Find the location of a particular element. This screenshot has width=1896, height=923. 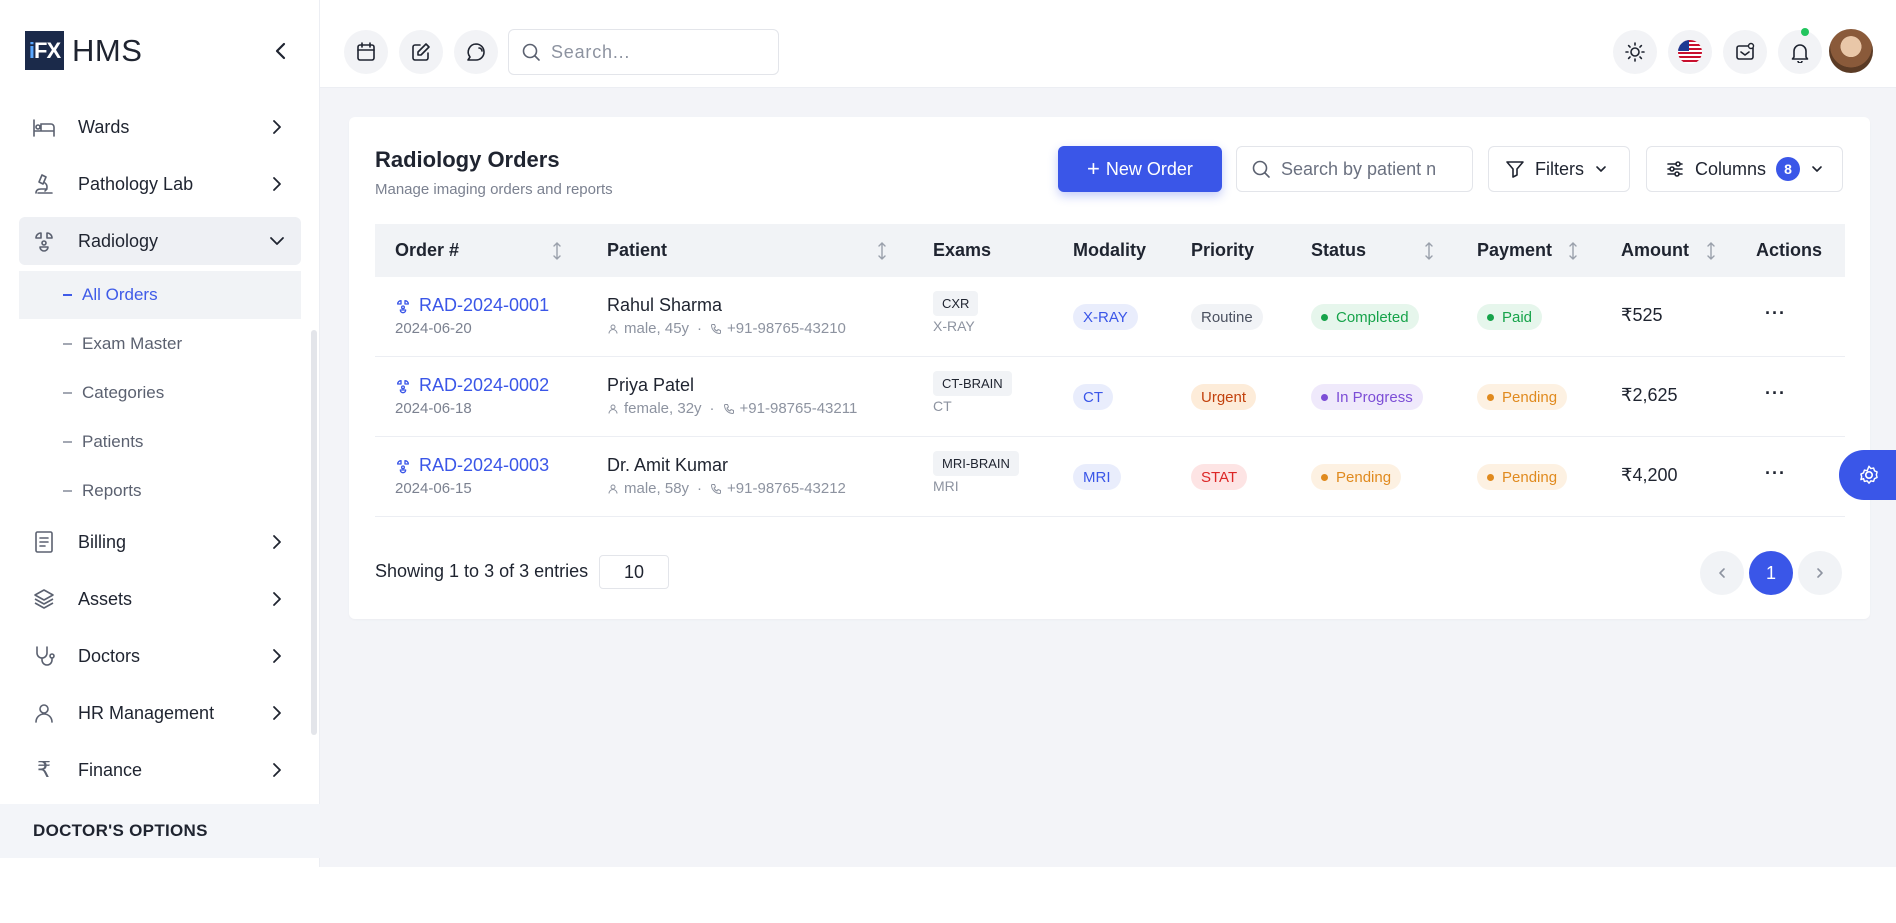

layers-icon is located at coordinates (44, 599).